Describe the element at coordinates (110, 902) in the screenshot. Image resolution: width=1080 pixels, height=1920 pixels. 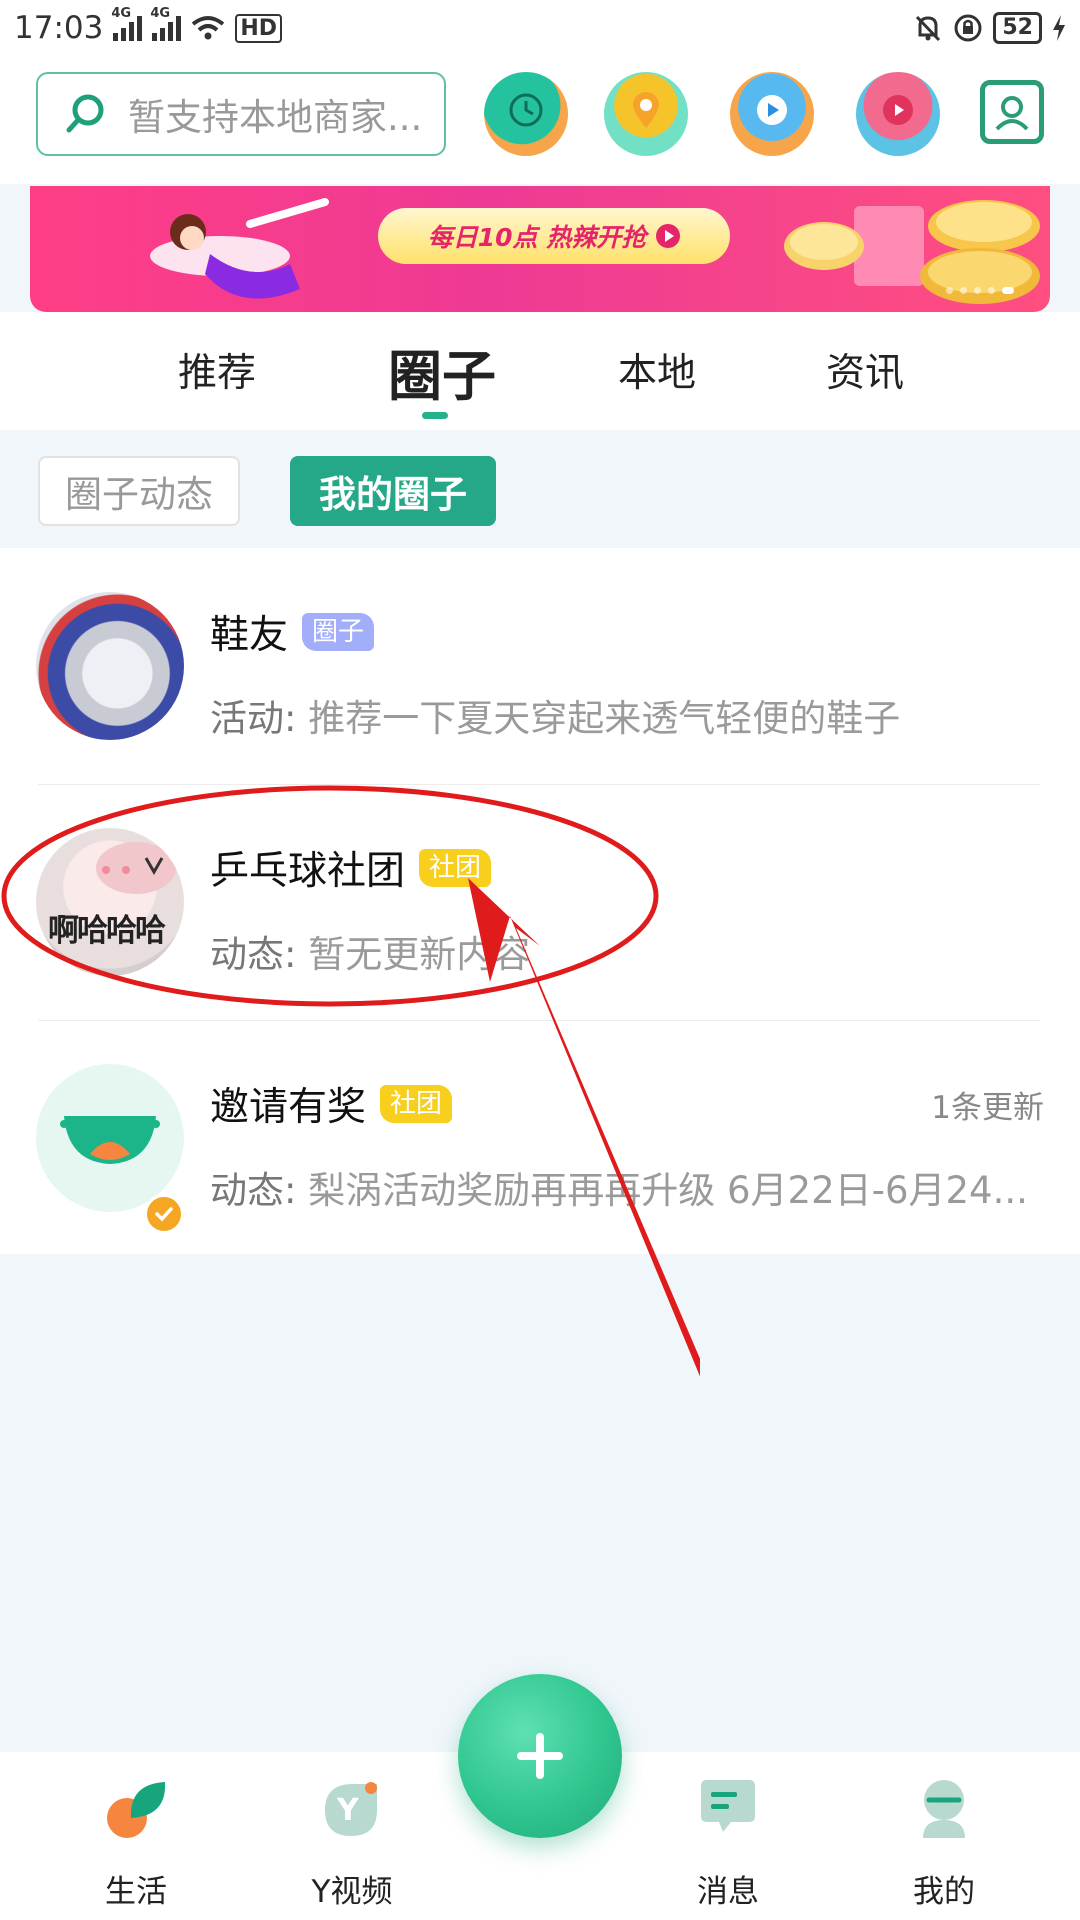
I see `avatar: 啊哈哈哈` at that location.